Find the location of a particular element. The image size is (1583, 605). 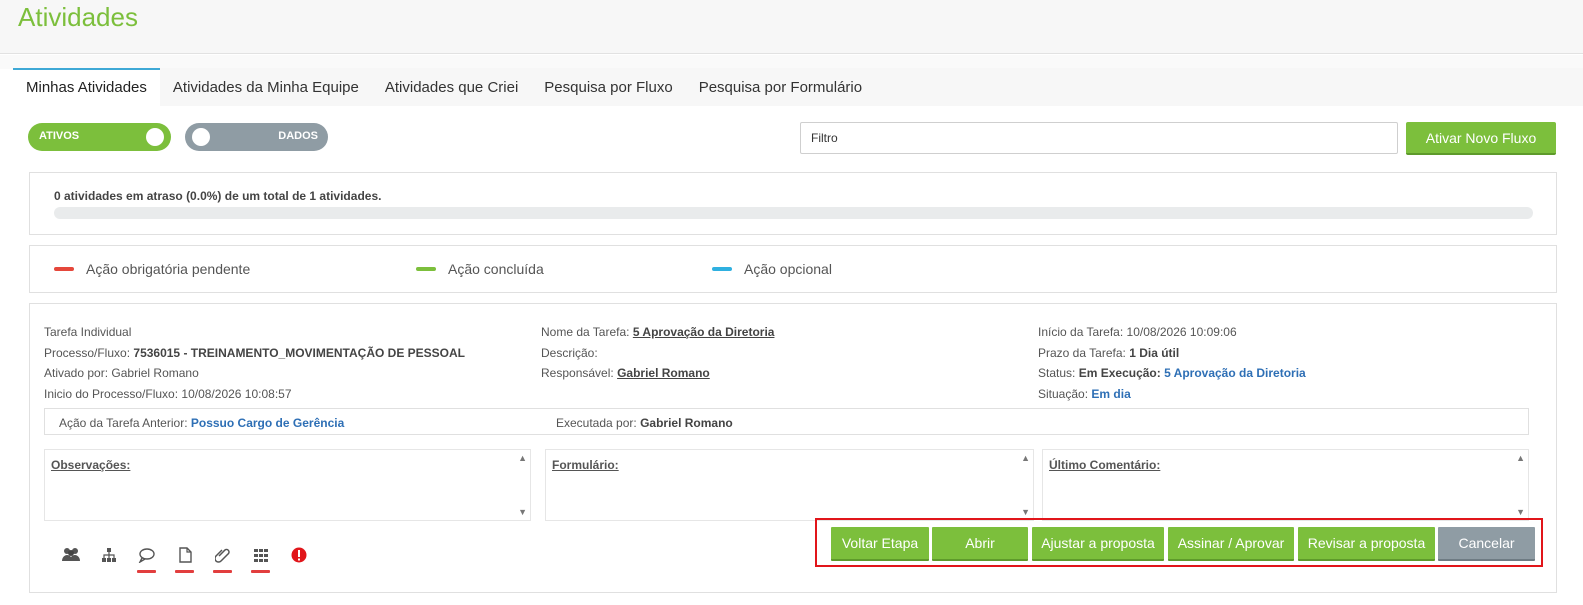

activated-line: Ativado por: Gabriel Romano is located at coordinates (254, 373).